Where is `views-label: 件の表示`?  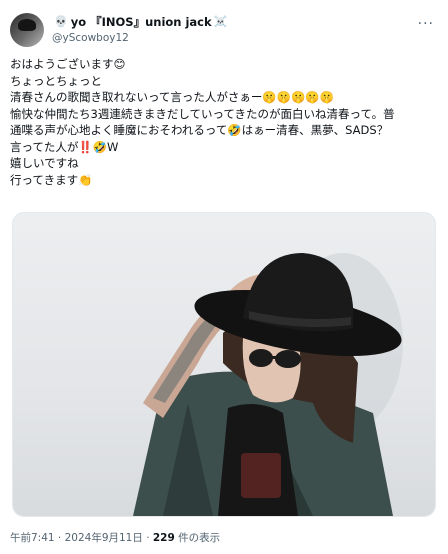
views-label: 件の表示 is located at coordinates (197, 538).